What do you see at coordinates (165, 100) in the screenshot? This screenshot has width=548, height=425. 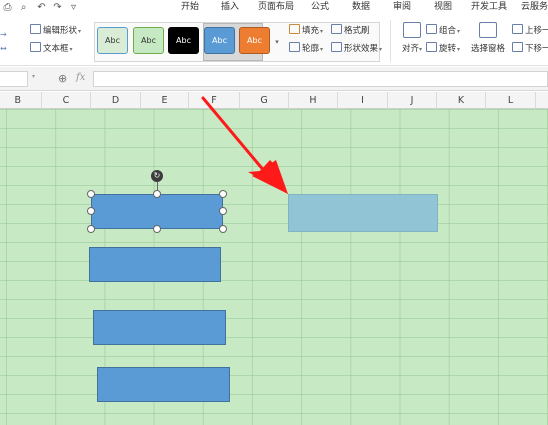 I see `column-header-e: E` at bounding box center [165, 100].